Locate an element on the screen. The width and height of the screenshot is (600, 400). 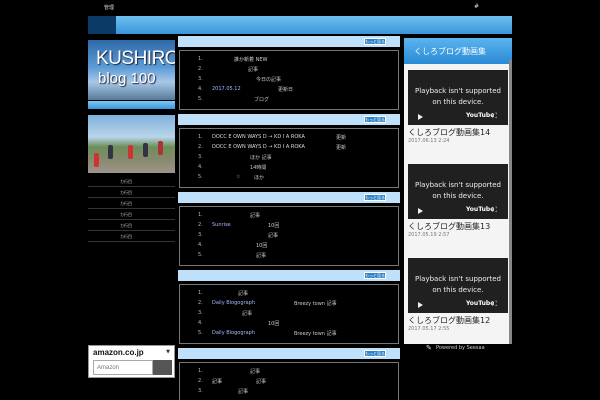
item-detail: 更新 is located at coordinates (341, 148).